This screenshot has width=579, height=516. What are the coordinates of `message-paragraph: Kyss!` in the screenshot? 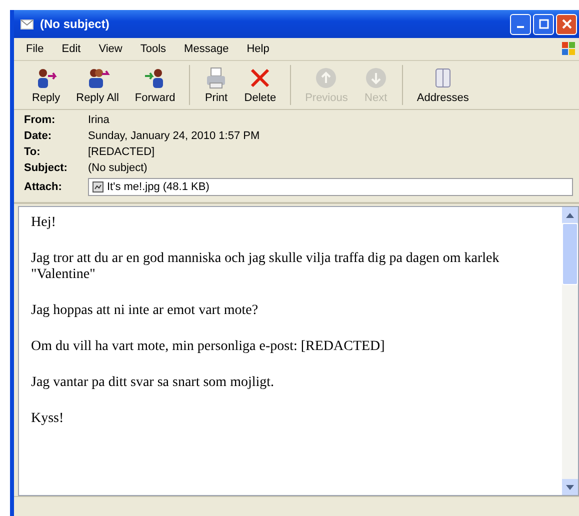 It's located at (48, 419).